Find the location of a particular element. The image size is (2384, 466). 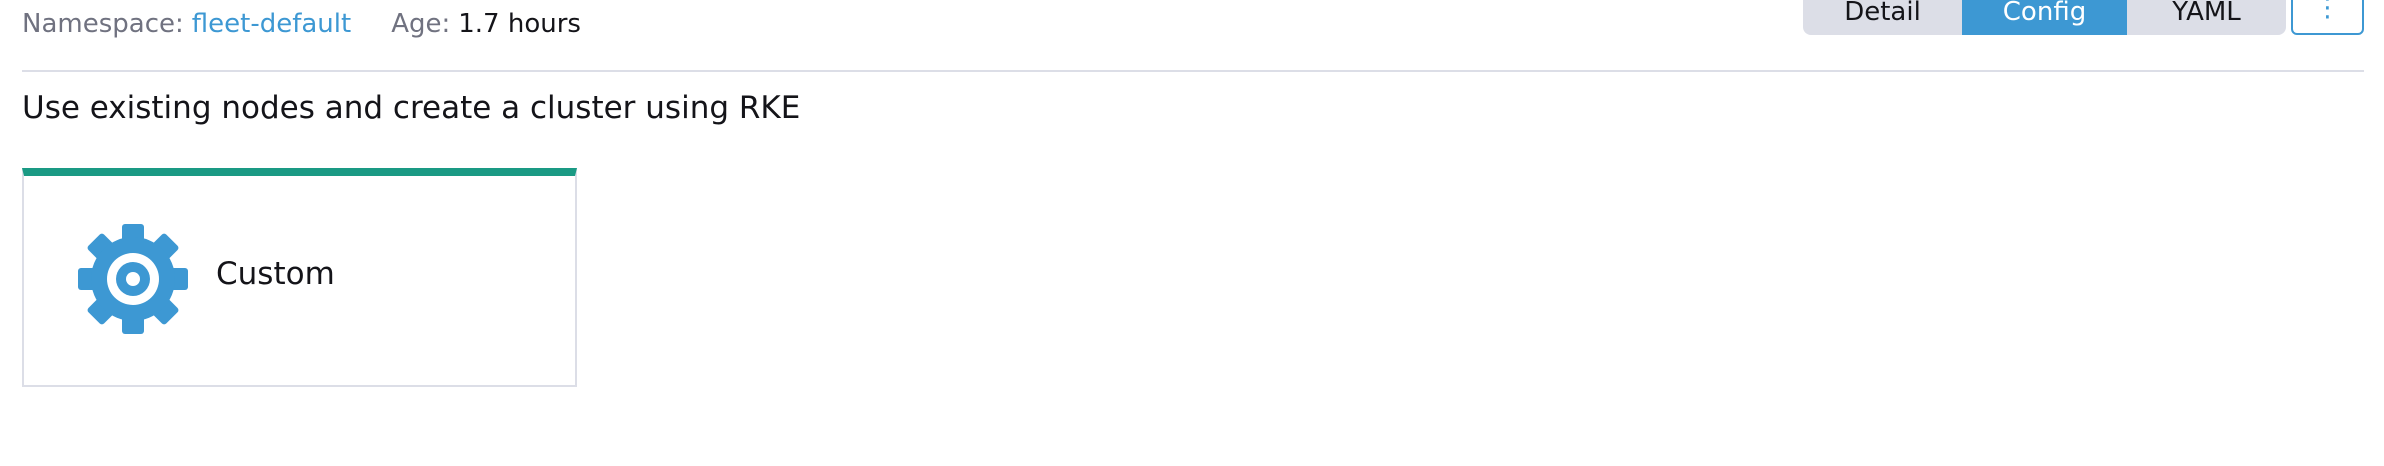

actions-menu-button: ⋮ is located at coordinates (2327, 17).